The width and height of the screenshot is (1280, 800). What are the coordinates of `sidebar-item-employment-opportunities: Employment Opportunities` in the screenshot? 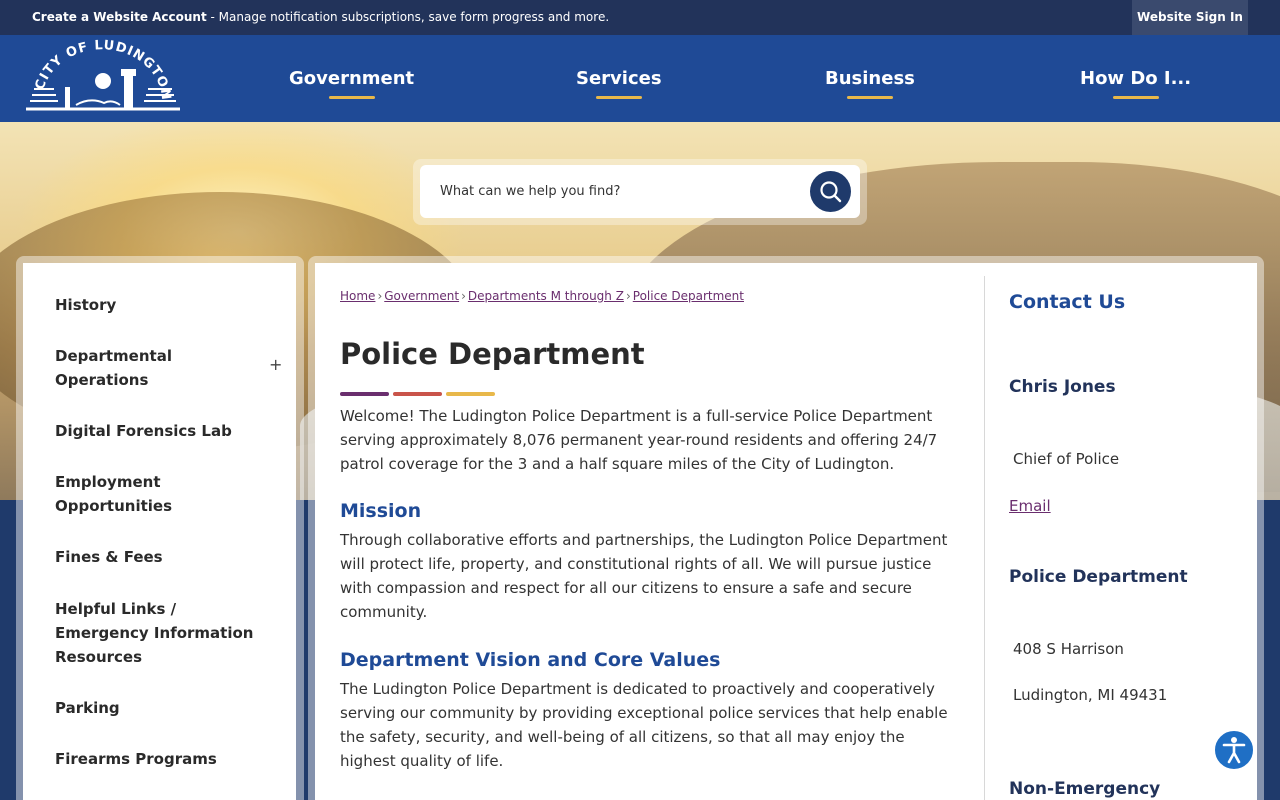 It's located at (155, 494).